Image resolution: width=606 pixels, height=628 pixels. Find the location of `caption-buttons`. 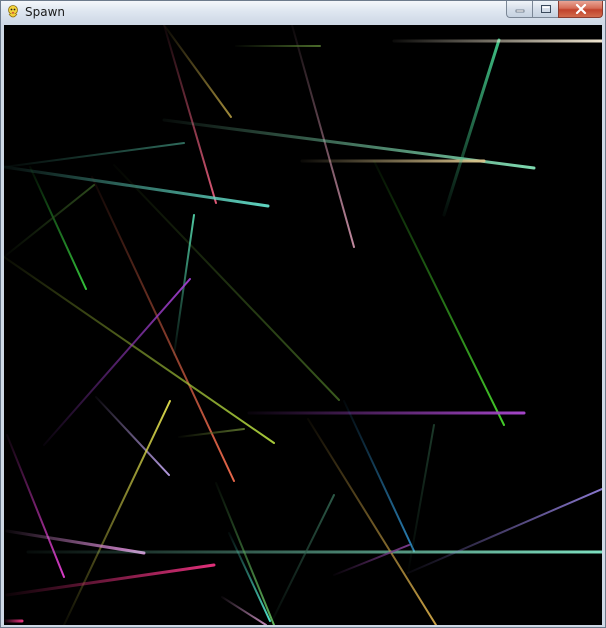

caption-buttons is located at coordinates (554, 9).